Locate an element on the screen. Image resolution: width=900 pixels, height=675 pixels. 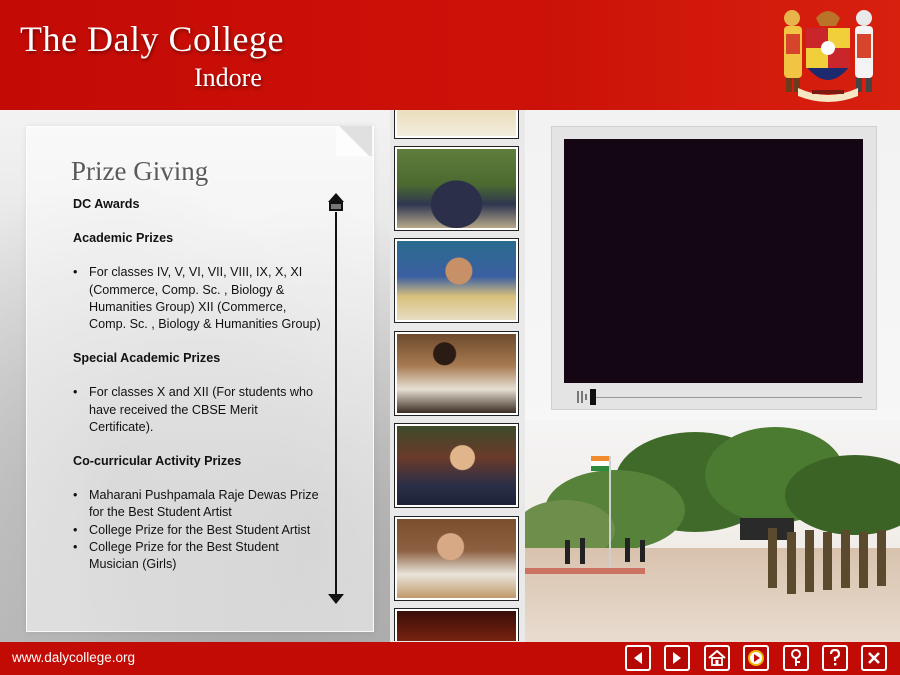
close-button is located at coordinates (874, 658).